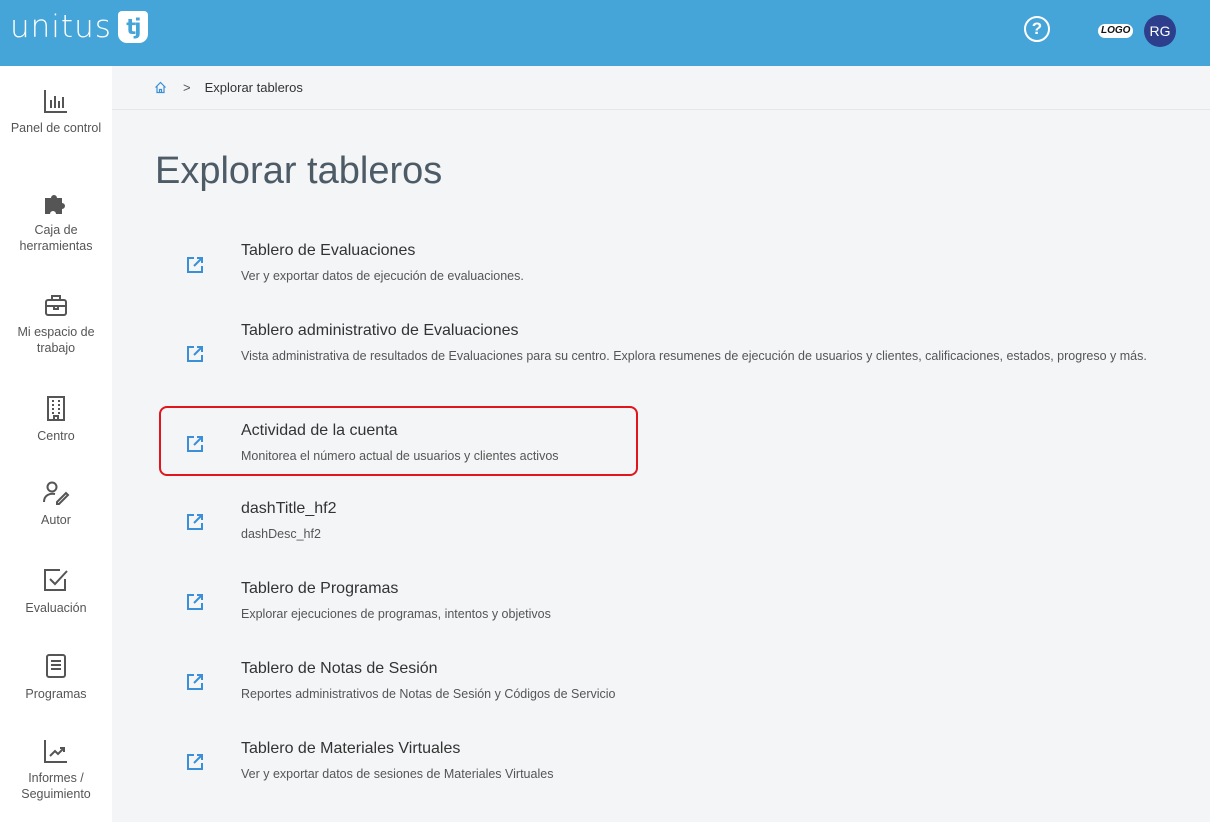 This screenshot has height=822, width=1210. Describe the element at coordinates (1116, 31) in the screenshot. I see `brand-logo: LOGO` at that location.